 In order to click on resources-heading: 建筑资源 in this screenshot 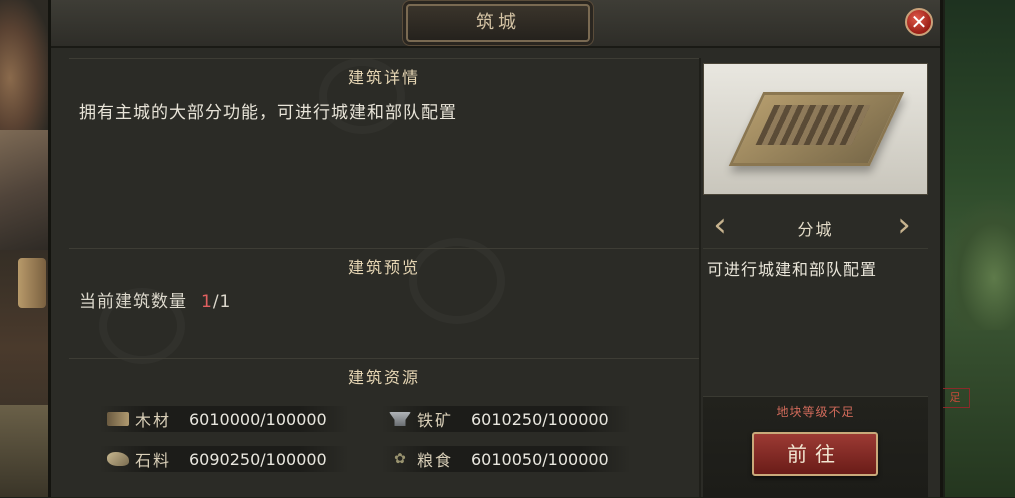, I will do `click(383, 377)`.